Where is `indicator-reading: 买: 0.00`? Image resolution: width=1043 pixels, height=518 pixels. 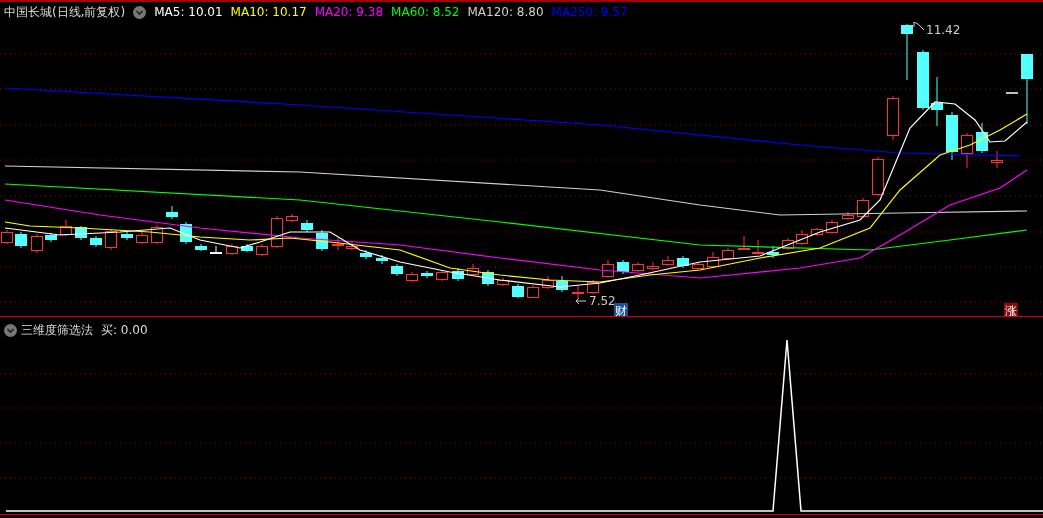 indicator-reading: 买: 0.00 is located at coordinates (124, 330).